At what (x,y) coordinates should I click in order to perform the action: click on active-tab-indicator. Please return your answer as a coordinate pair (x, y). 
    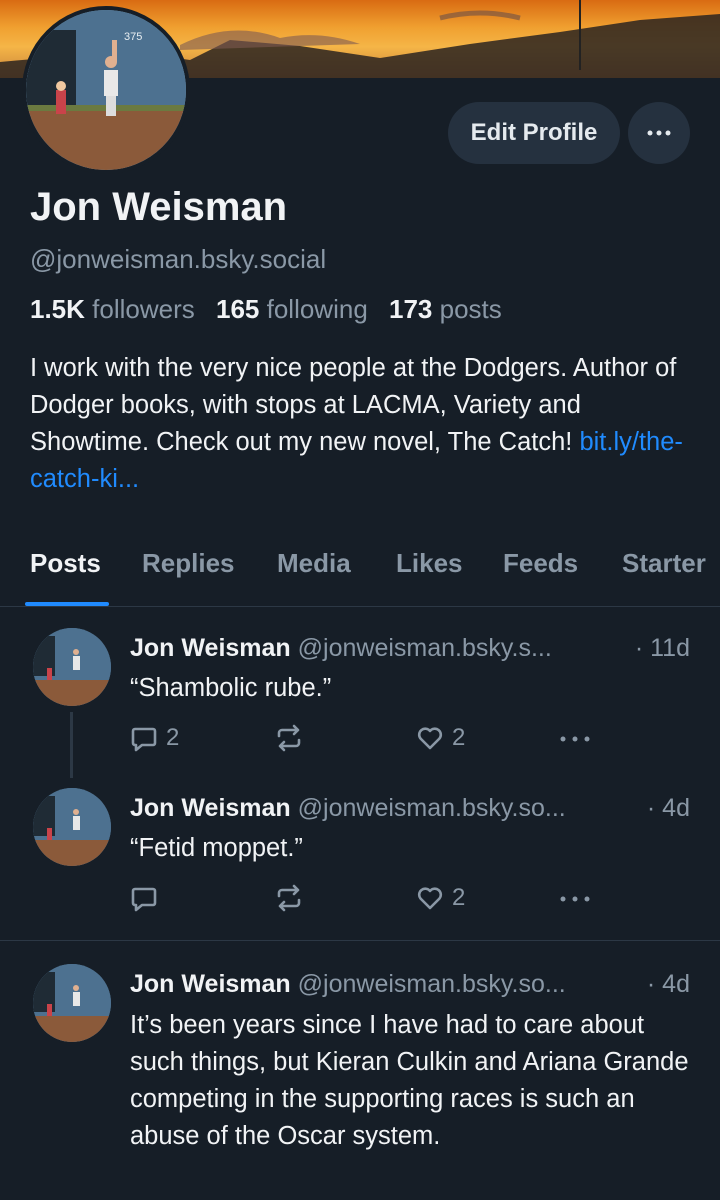
    Looking at the image, I should click on (67, 604).